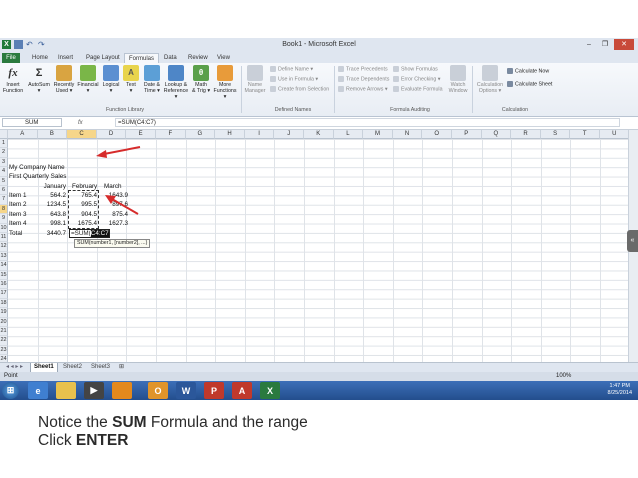 The height and width of the screenshot is (478, 638). What do you see at coordinates (632, 241) in the screenshot?
I see `slide-nav-button: «` at bounding box center [632, 241].